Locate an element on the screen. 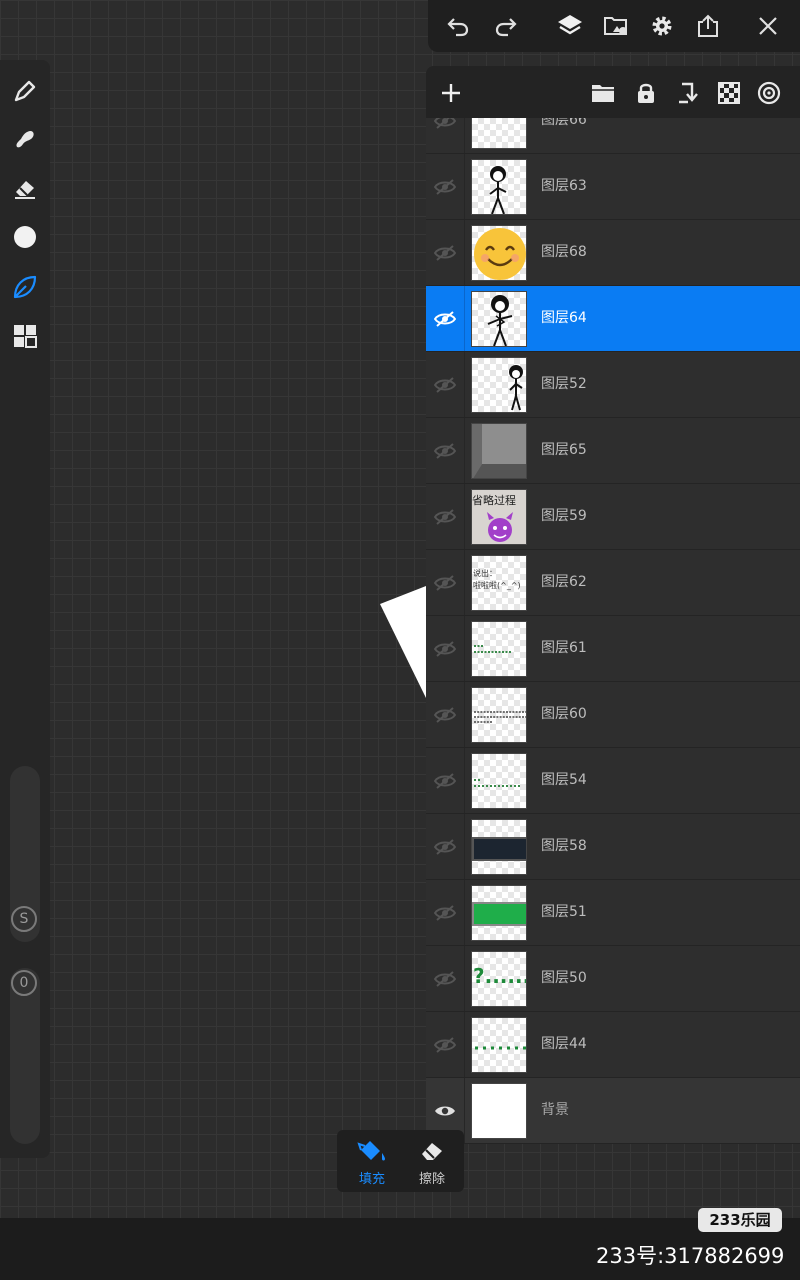  eraser-icon is located at coordinates (25, 190).